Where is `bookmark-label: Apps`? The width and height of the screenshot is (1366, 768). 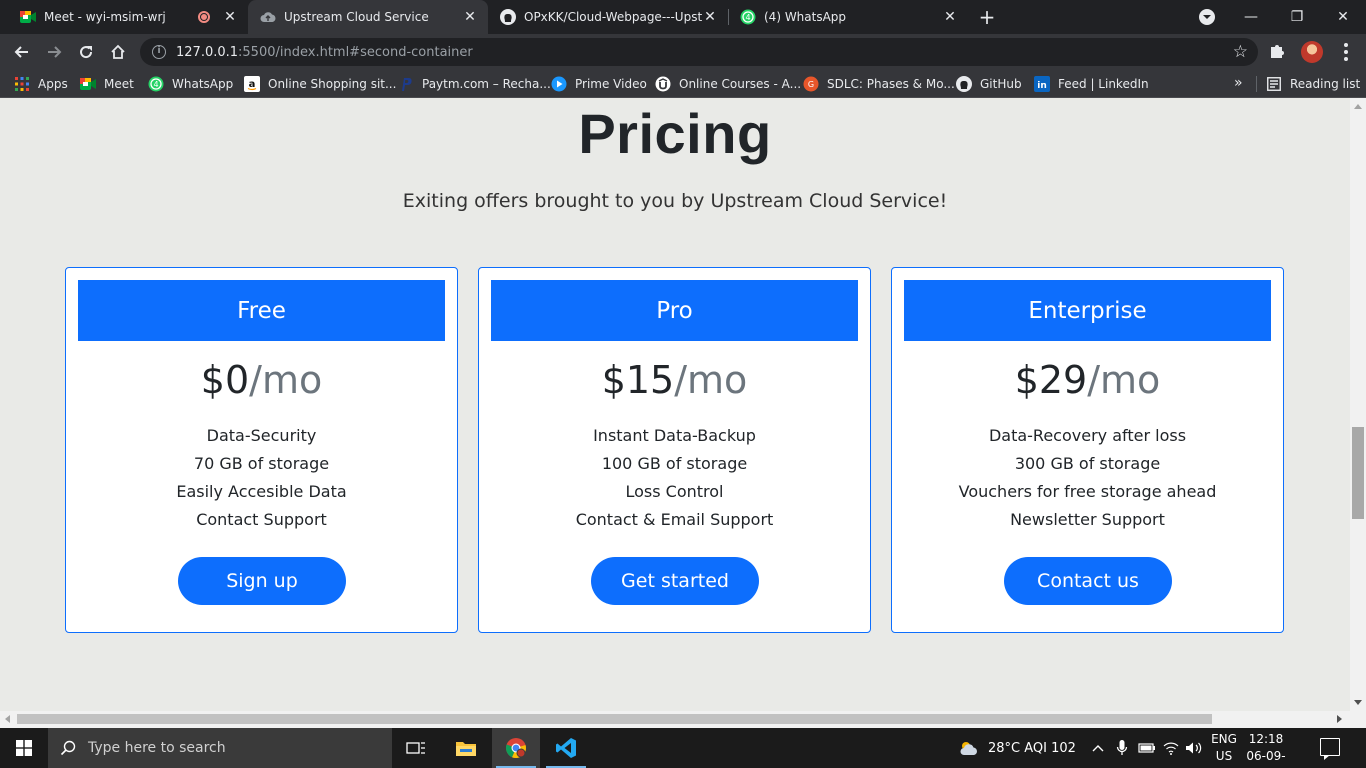
bookmark-label: Apps is located at coordinates (53, 84).